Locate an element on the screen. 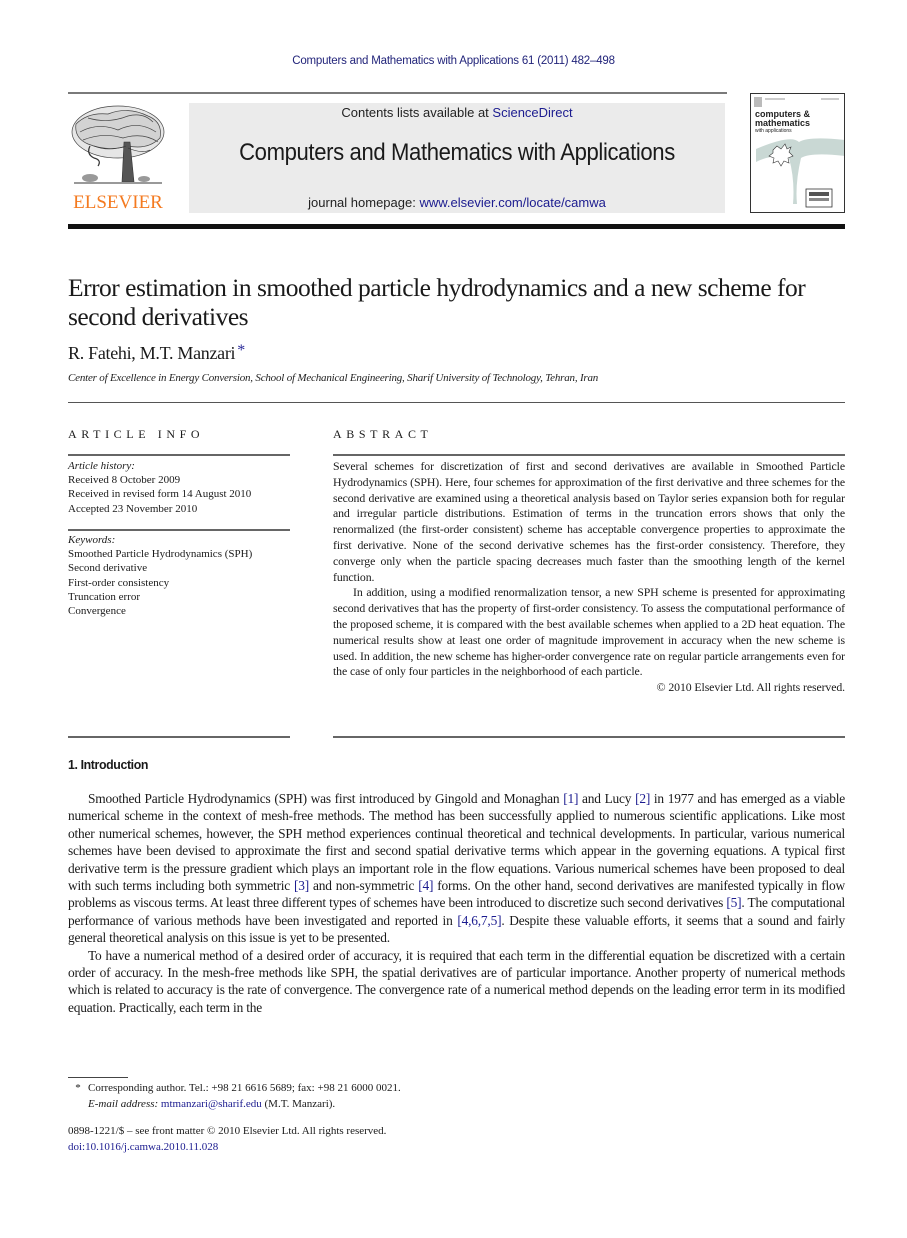 Image resolution: width=907 pixels, height=1238 pixels. keyword-item: Truncation error is located at coordinates (104, 596).